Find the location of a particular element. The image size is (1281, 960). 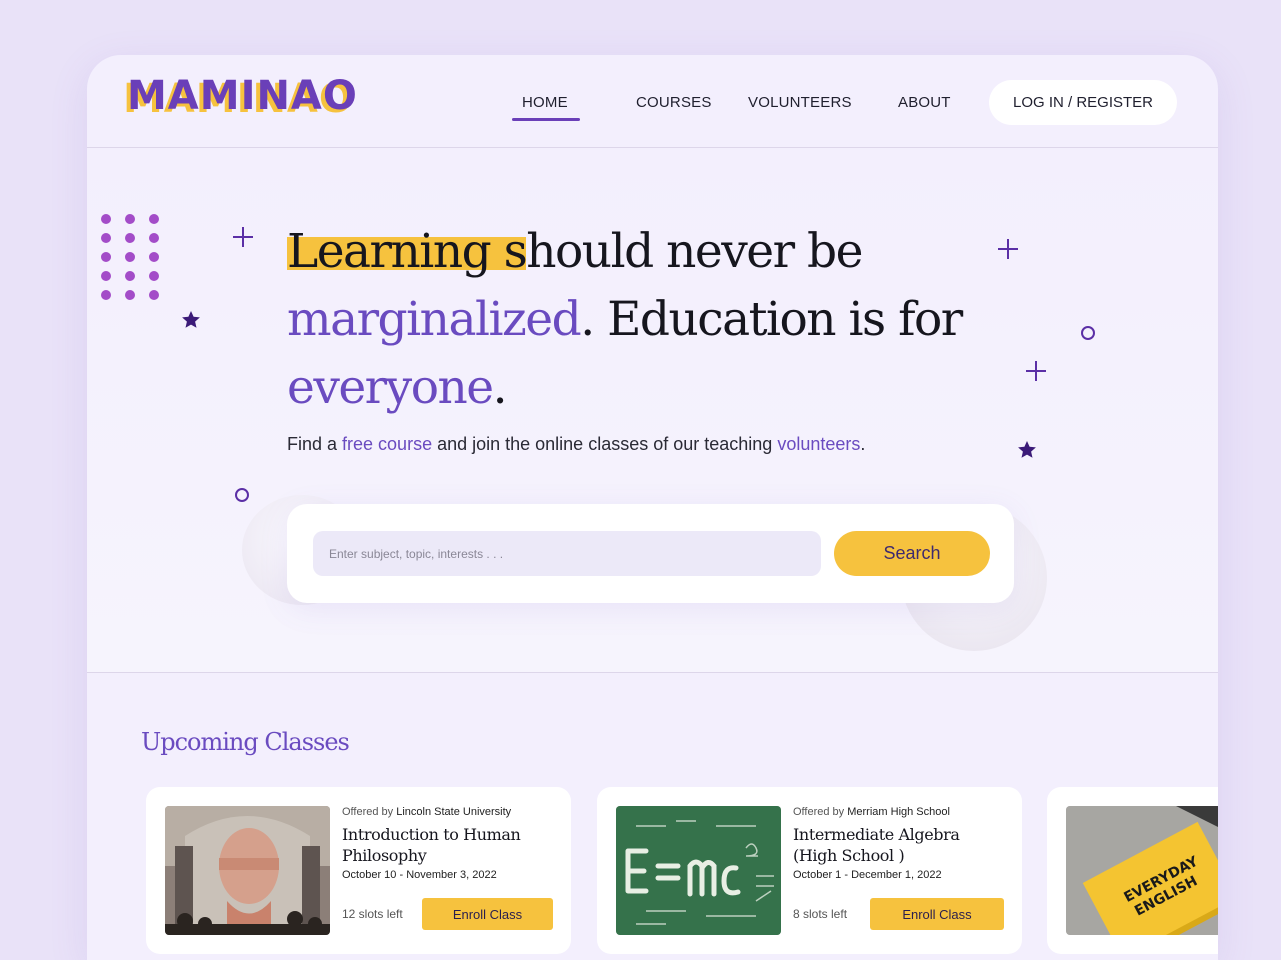

upcoming-classes-title: Upcoming Classes is located at coordinates (245, 742).